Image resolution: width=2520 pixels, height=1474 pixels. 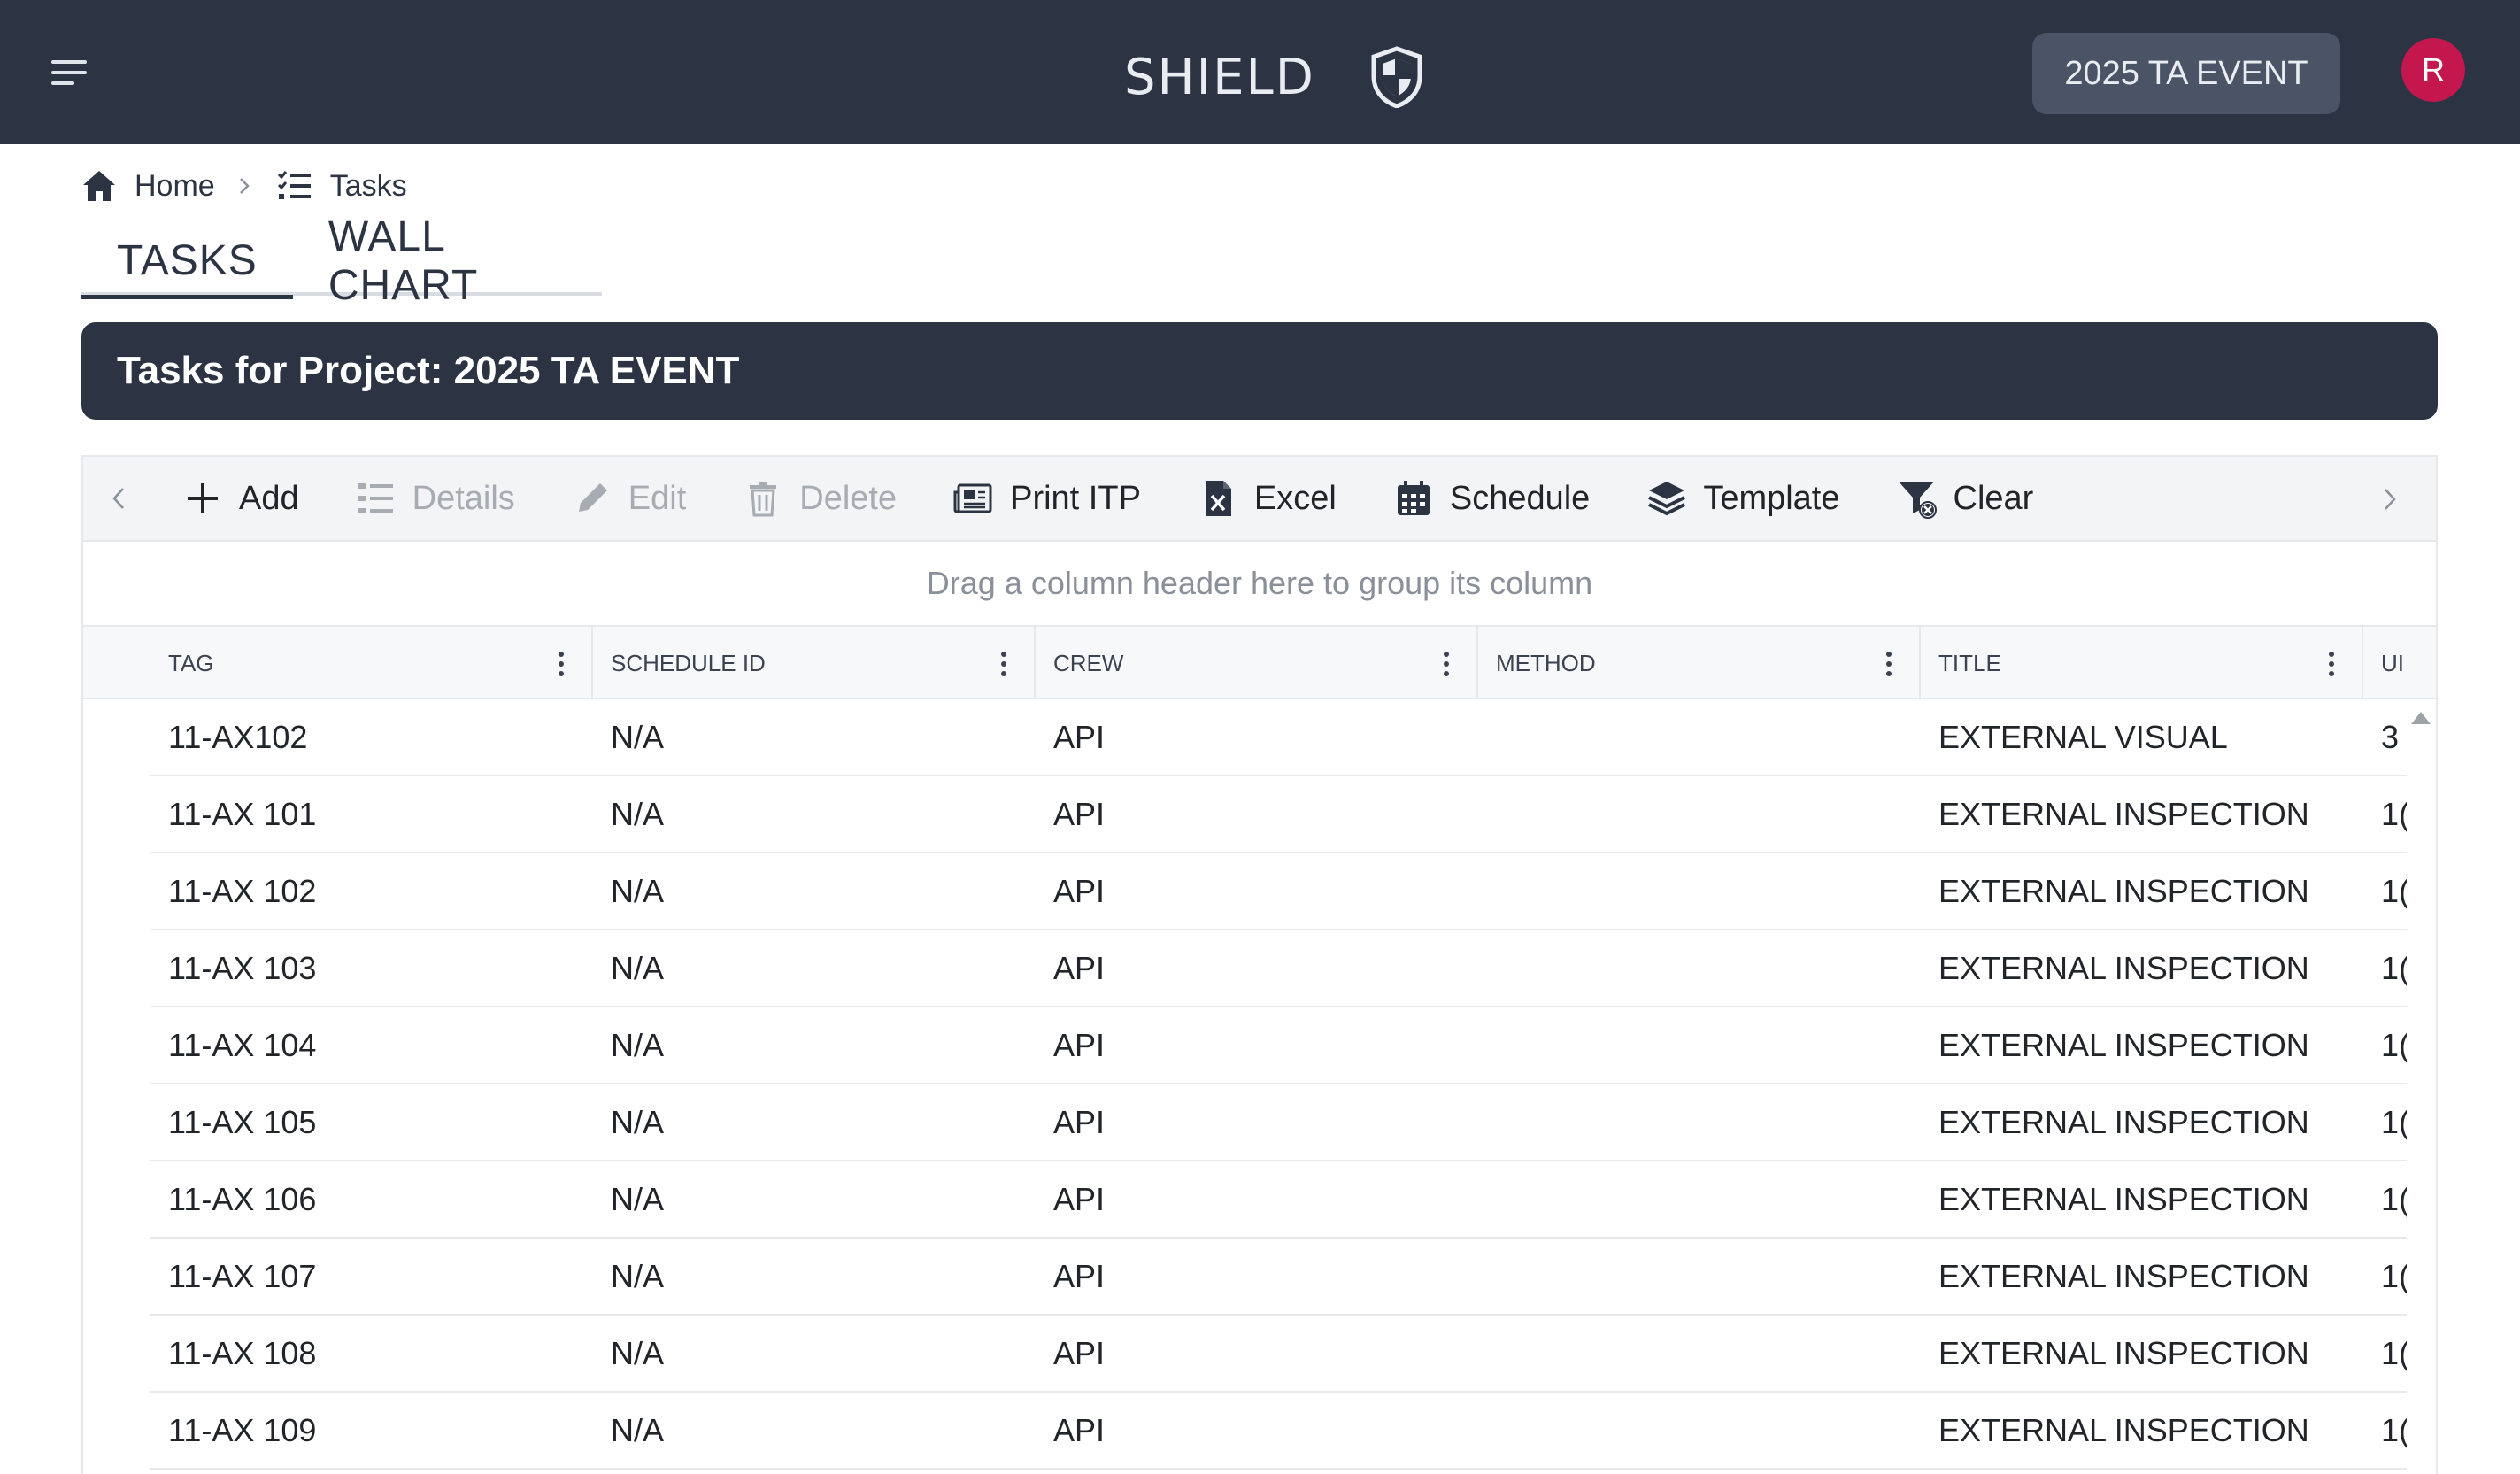 I want to click on breadcrumb-home: Home, so click(x=147, y=185).